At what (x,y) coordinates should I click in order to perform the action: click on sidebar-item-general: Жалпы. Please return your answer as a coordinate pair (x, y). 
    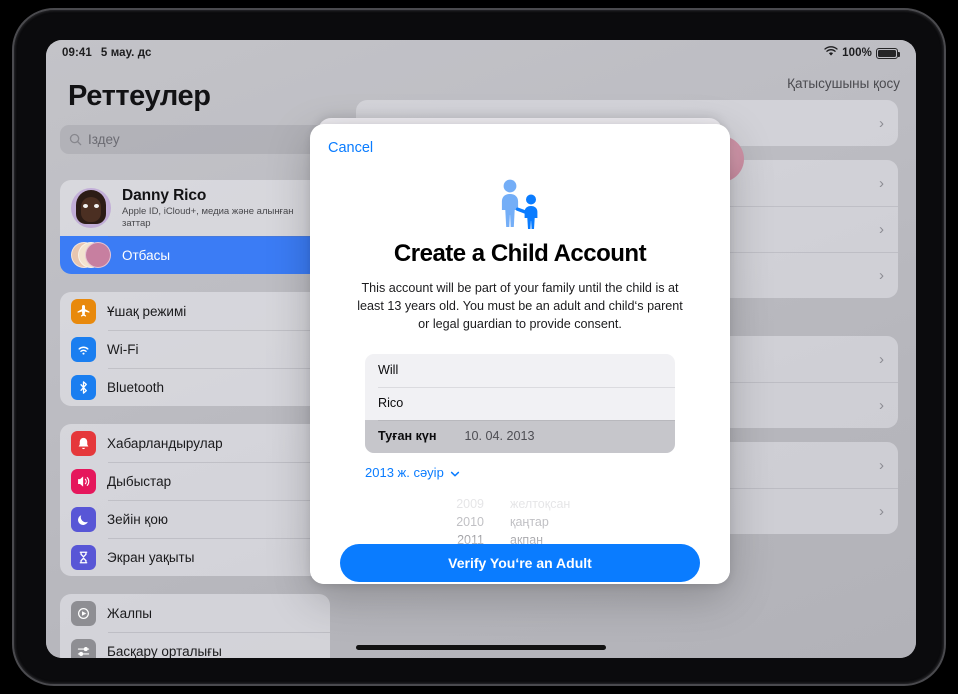
    Looking at the image, I should click on (195, 613).